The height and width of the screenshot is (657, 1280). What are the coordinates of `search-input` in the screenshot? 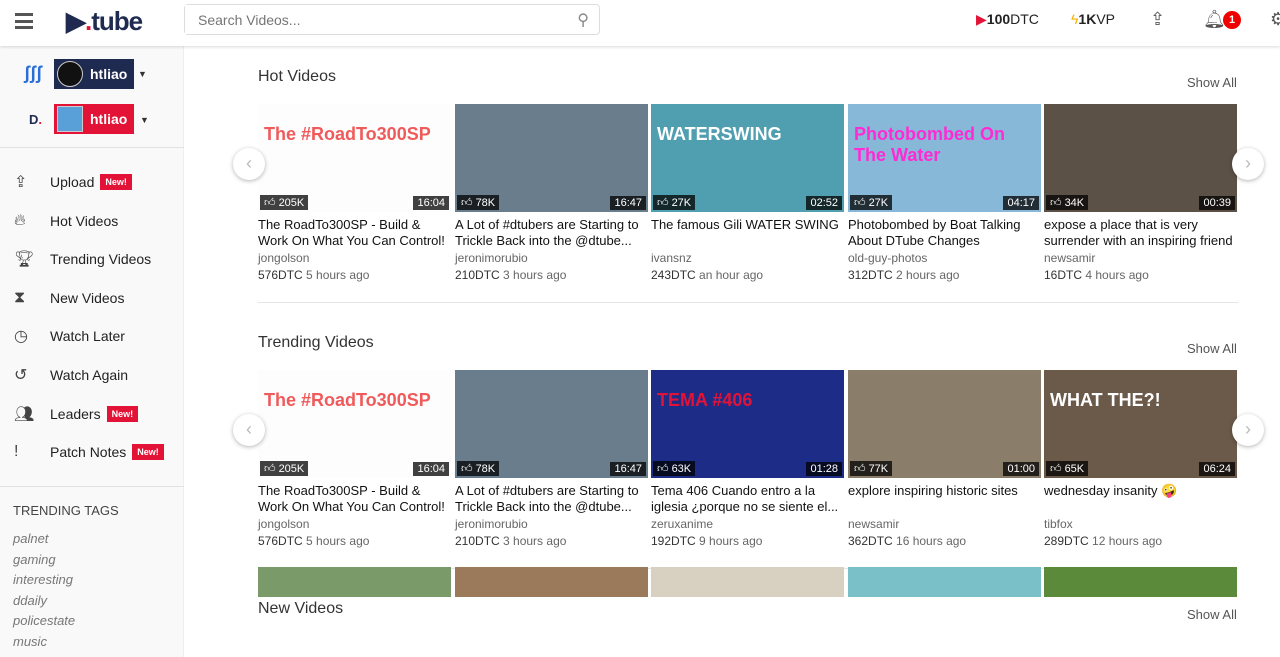 It's located at (370, 19).